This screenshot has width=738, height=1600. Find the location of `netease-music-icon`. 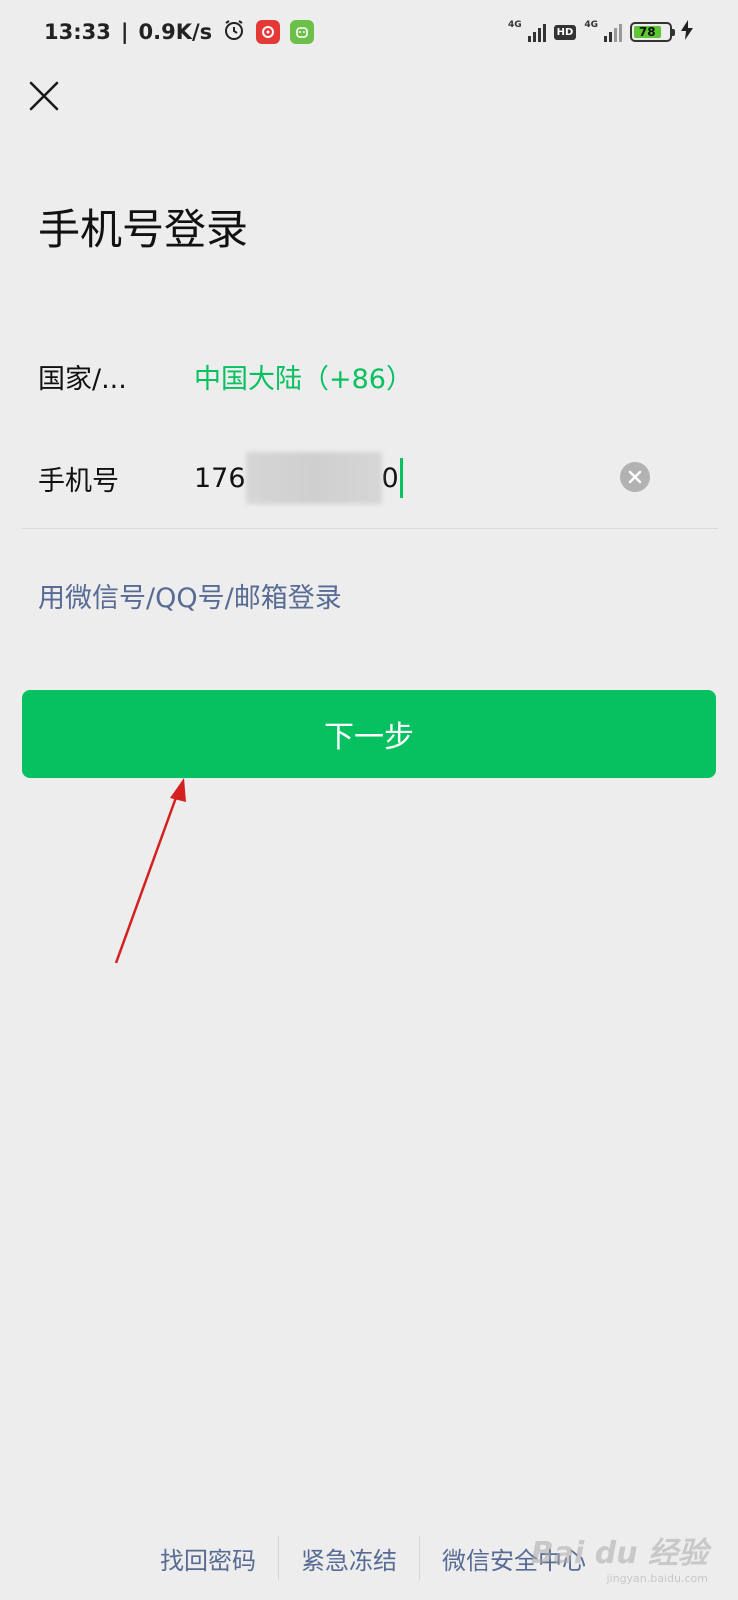

netease-music-icon is located at coordinates (268, 32).